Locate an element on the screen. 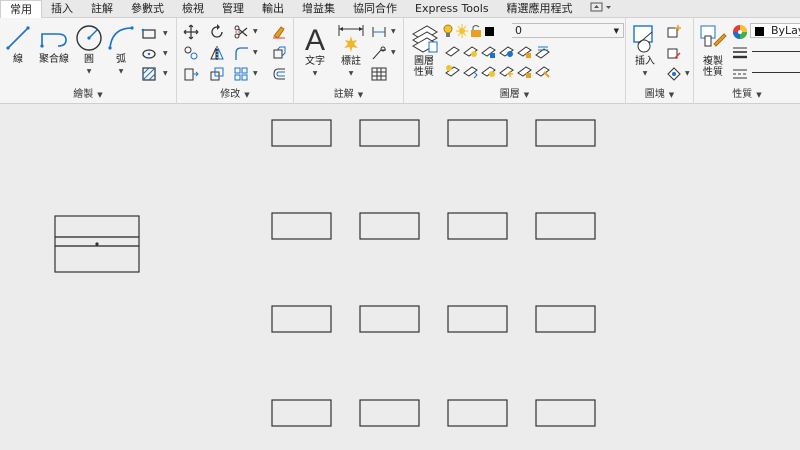 The height and width of the screenshot is (450, 800). block-attribute-dropdown-icon: ▼ is located at coordinates (687, 73).